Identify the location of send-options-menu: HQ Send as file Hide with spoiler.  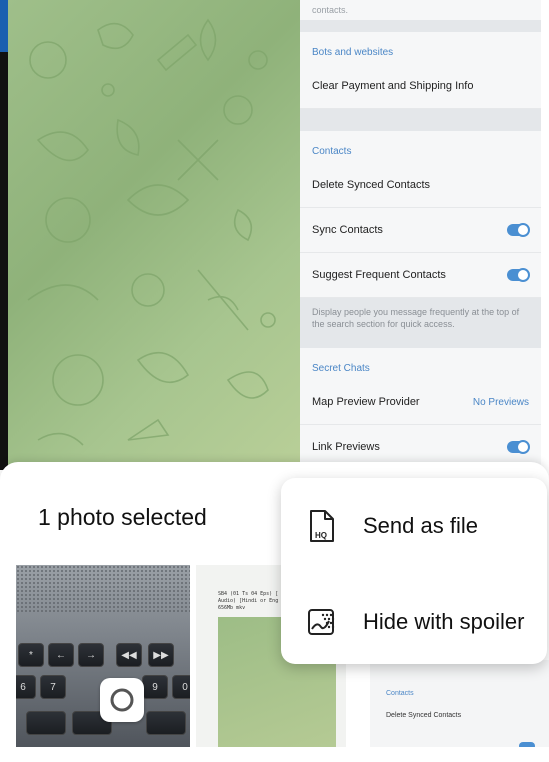
(414, 571).